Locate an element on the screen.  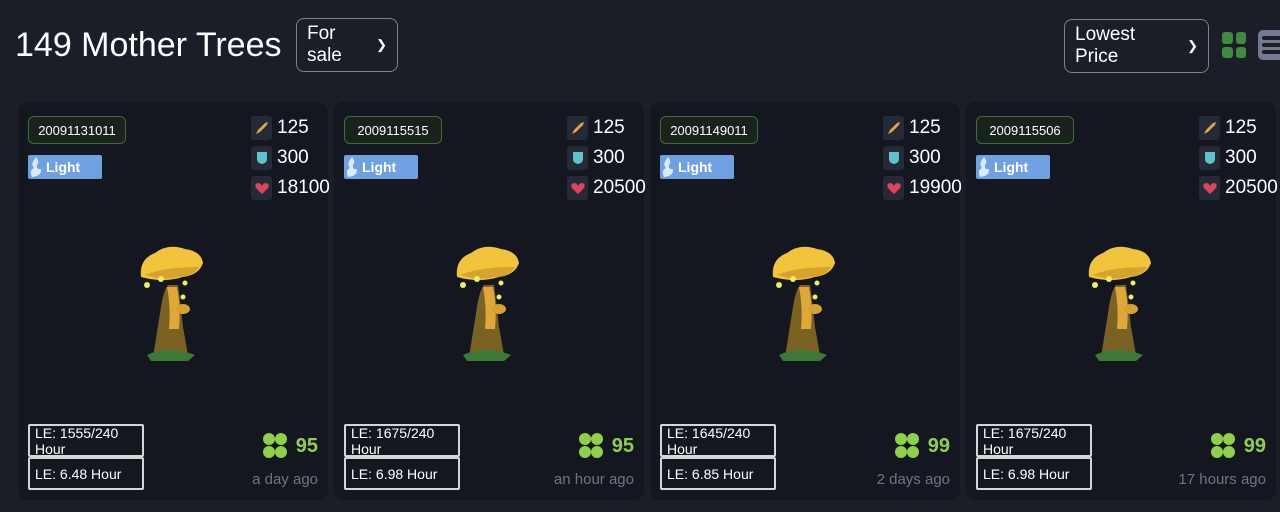
listed-time: 2 days ago is located at coordinates (913, 479).